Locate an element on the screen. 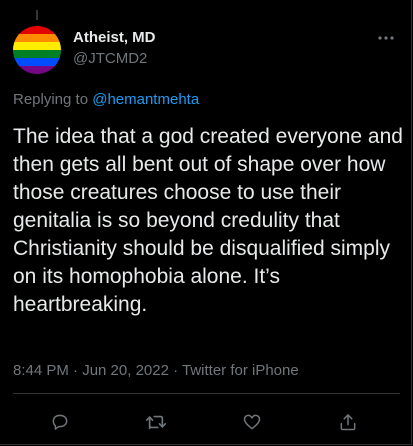 This screenshot has height=446, width=413. like-button is located at coordinates (252, 422).